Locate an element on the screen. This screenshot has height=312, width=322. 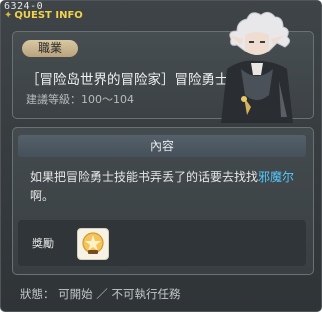
window-title: ✦ QUEST INFO is located at coordinates (43, 15).